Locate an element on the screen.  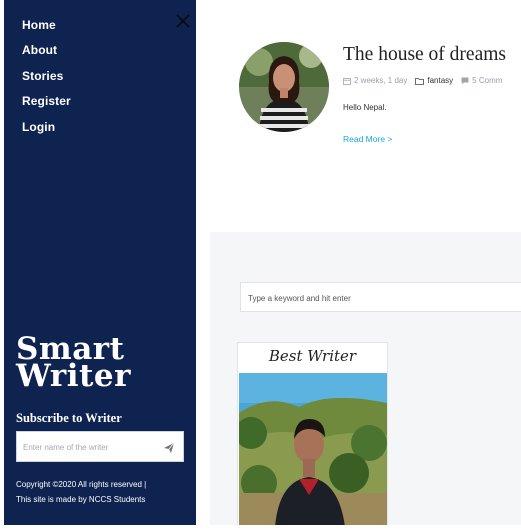
post-date: 2 weeks, 1 day is located at coordinates (375, 80).